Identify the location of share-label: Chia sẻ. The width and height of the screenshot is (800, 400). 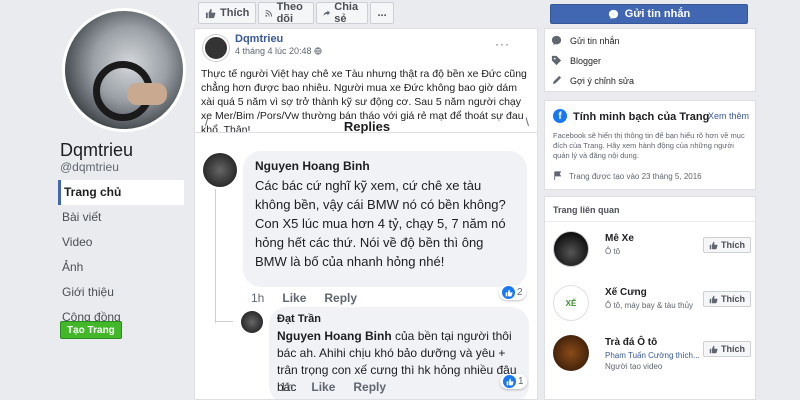
(346, 13).